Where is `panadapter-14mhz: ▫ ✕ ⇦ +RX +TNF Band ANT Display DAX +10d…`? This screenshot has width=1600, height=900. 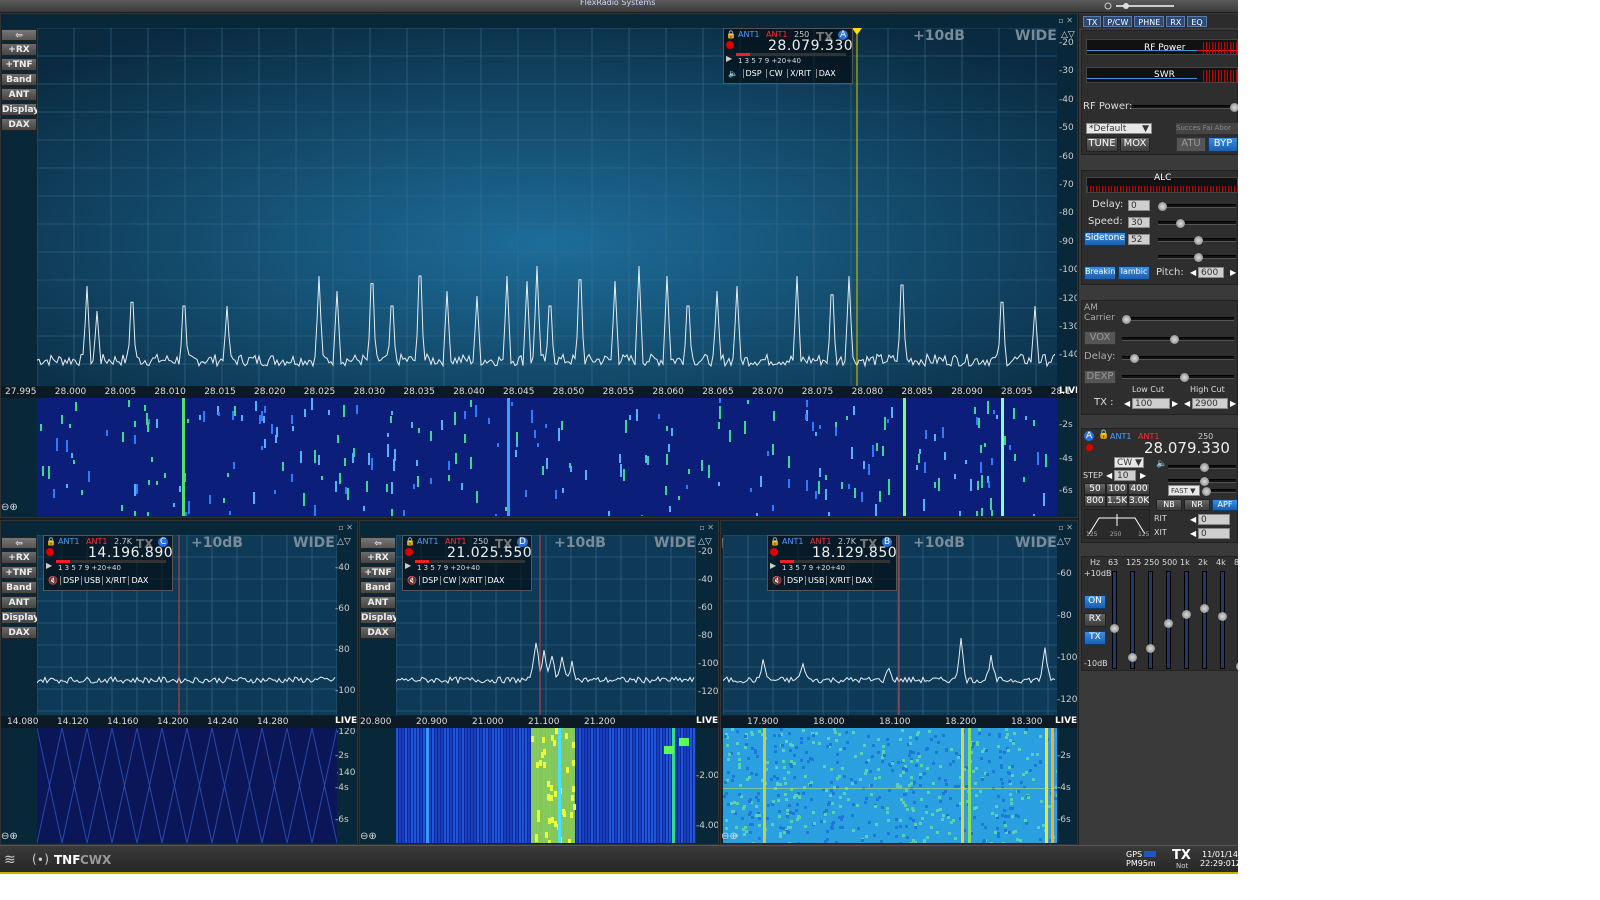 panadapter-14mhz: ▫ ✕ ⇦ +RX +TNF Band ANT Display DAX +10d… is located at coordinates (179, 682).